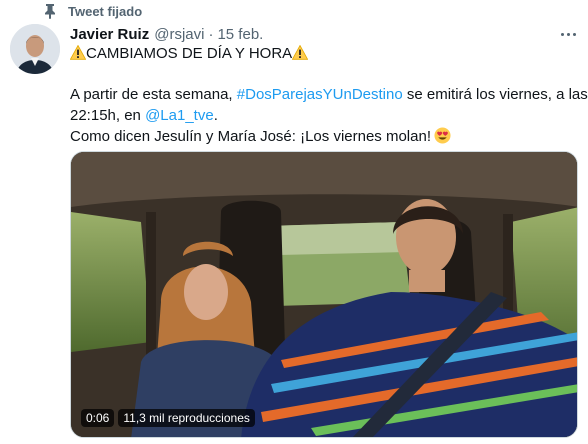  What do you see at coordinates (50, 11) in the screenshot?
I see `pin-icon` at bounding box center [50, 11].